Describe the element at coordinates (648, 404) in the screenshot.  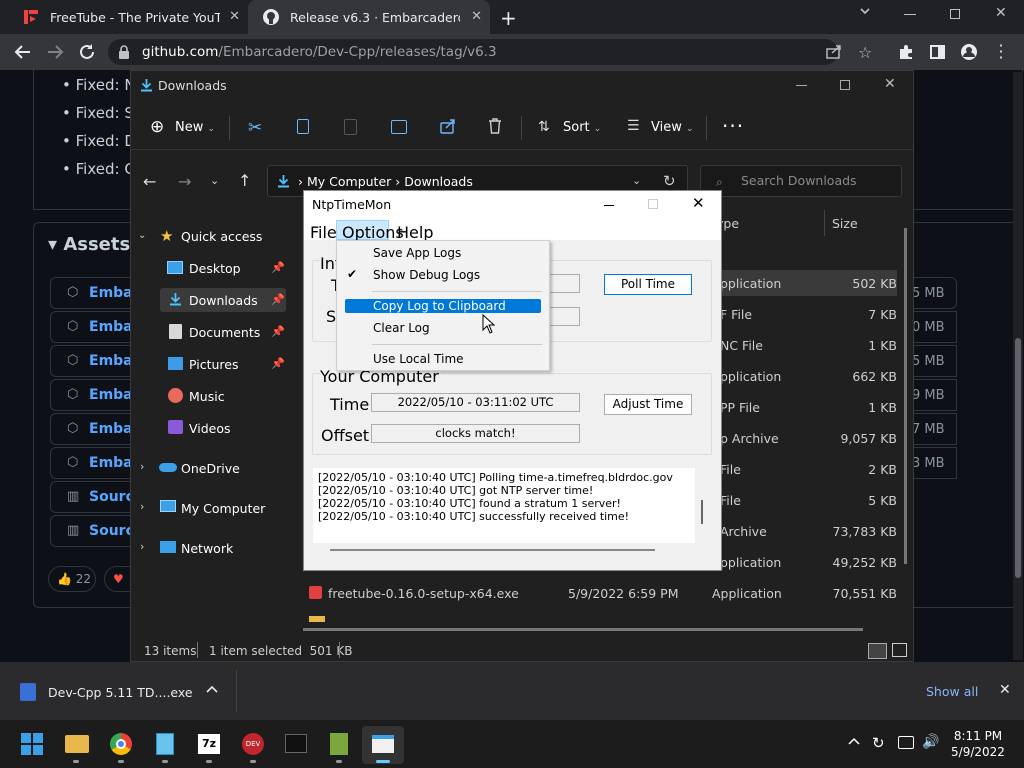
I see `adjust-time-button: Adjust Time` at that location.